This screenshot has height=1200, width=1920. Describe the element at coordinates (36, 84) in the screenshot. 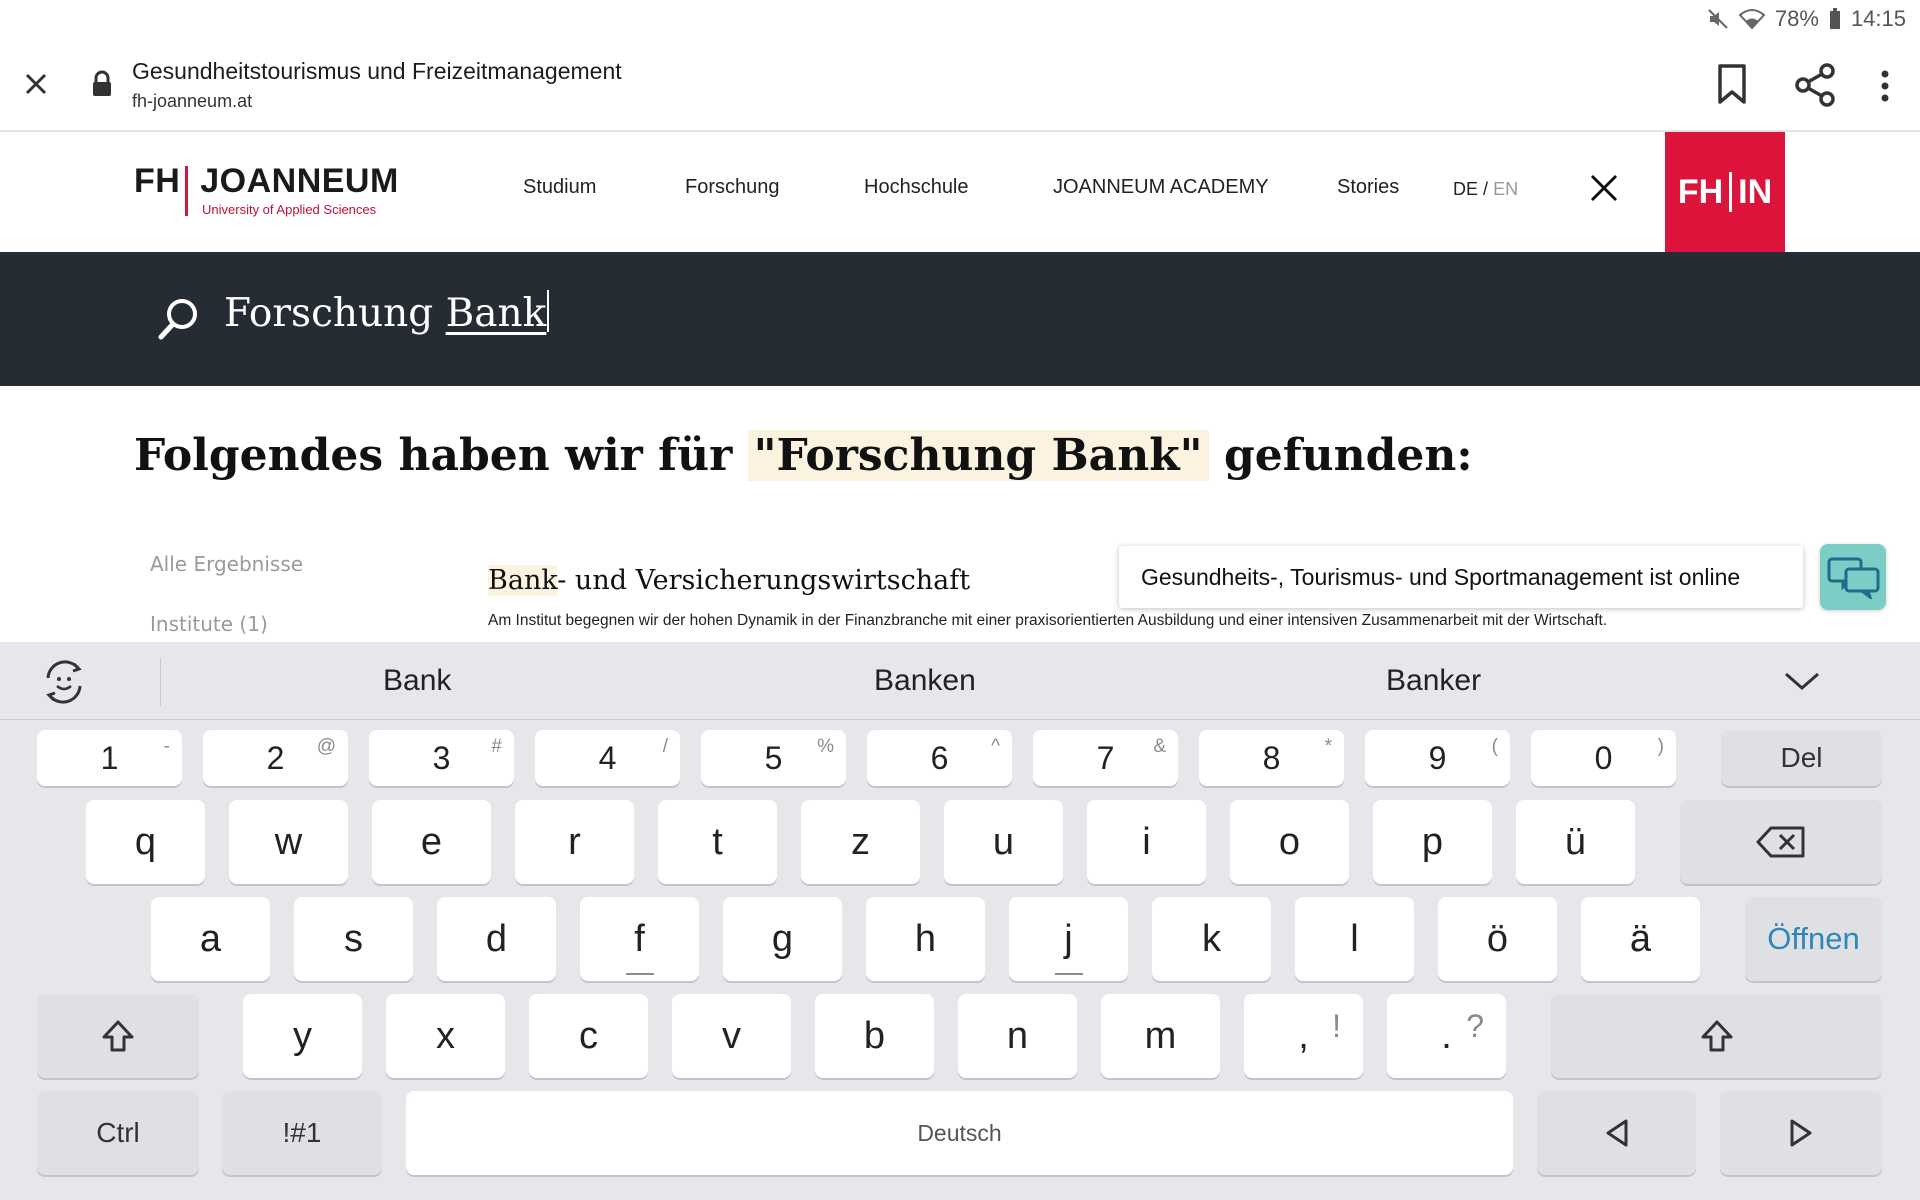

I see `close-tab-icon` at that location.